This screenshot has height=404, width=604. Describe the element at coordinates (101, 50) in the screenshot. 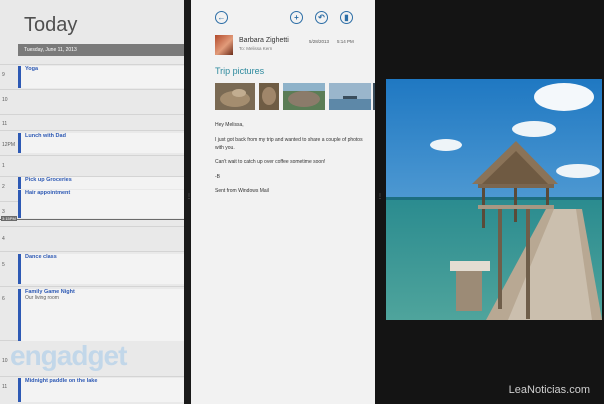

I see `calendar-date: Tuesday, June 11, 2013` at that location.